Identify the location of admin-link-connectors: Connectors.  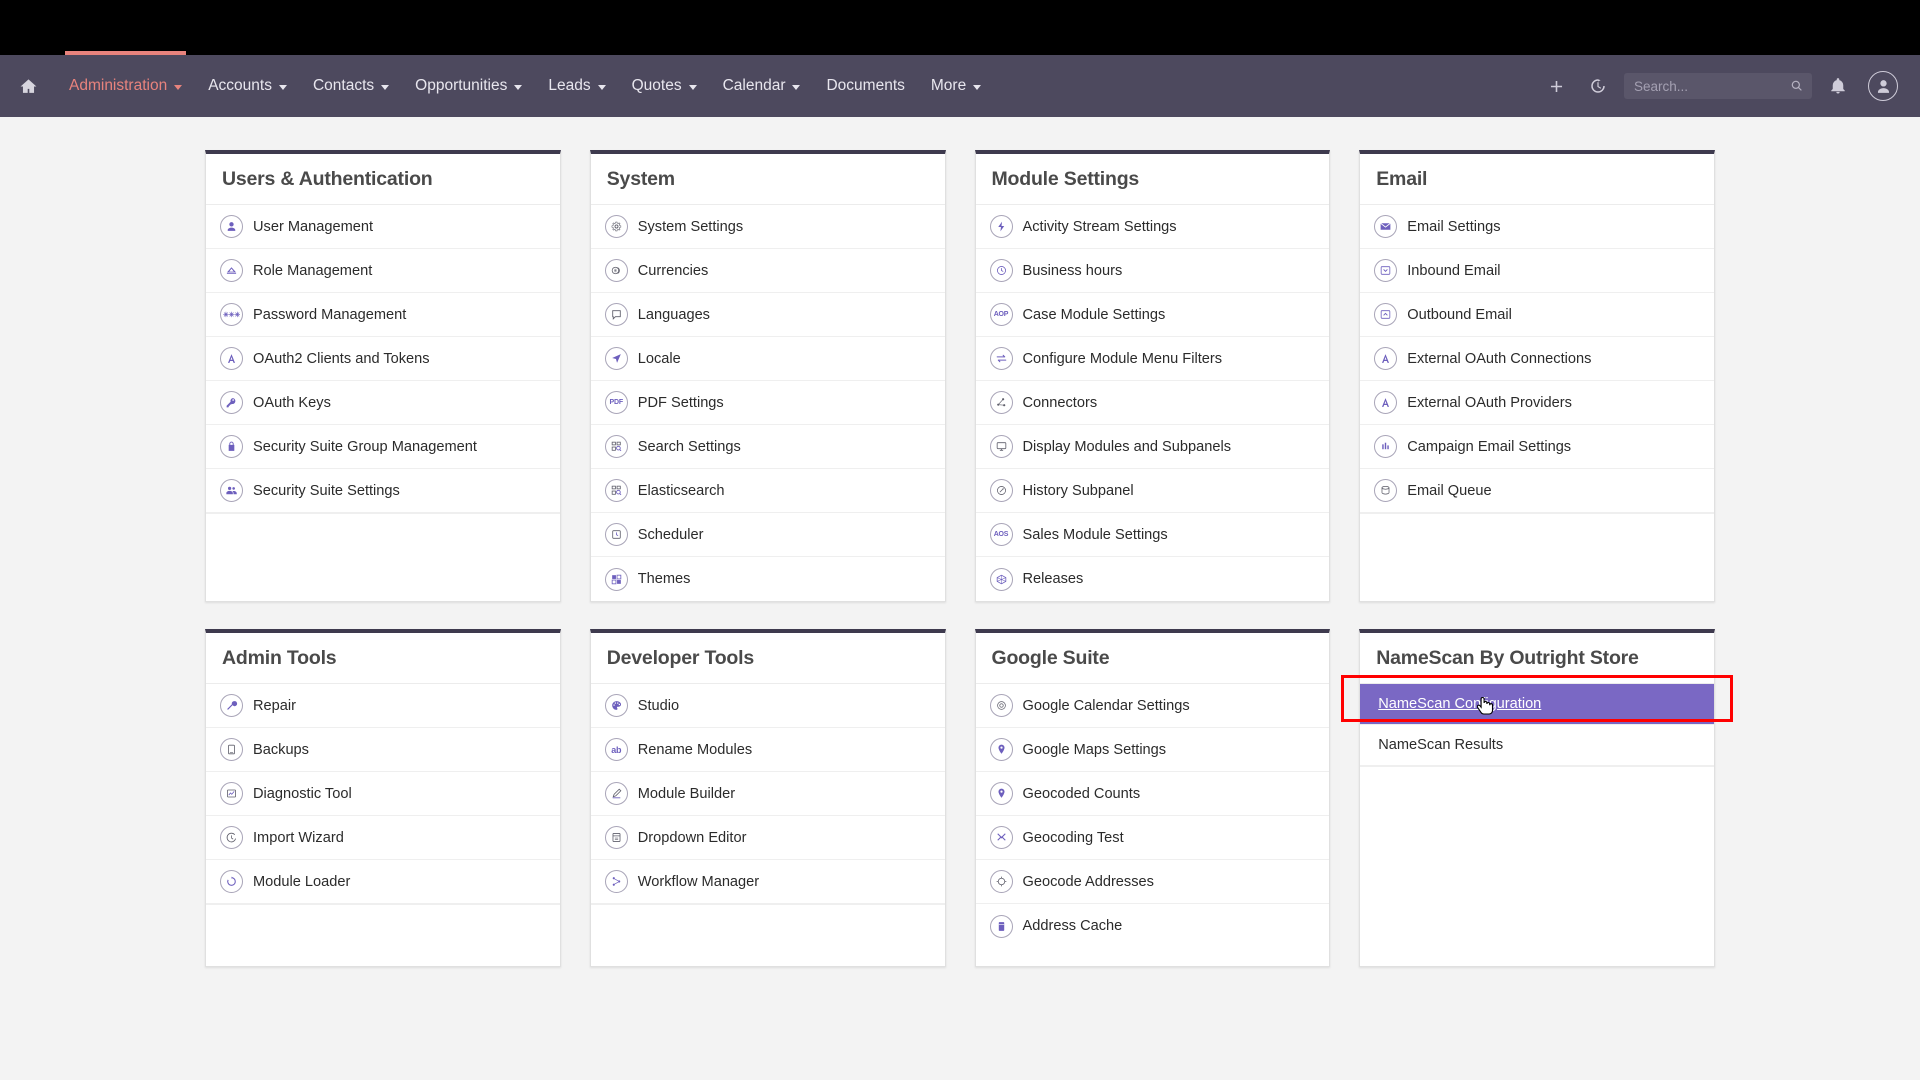
(1152, 403).